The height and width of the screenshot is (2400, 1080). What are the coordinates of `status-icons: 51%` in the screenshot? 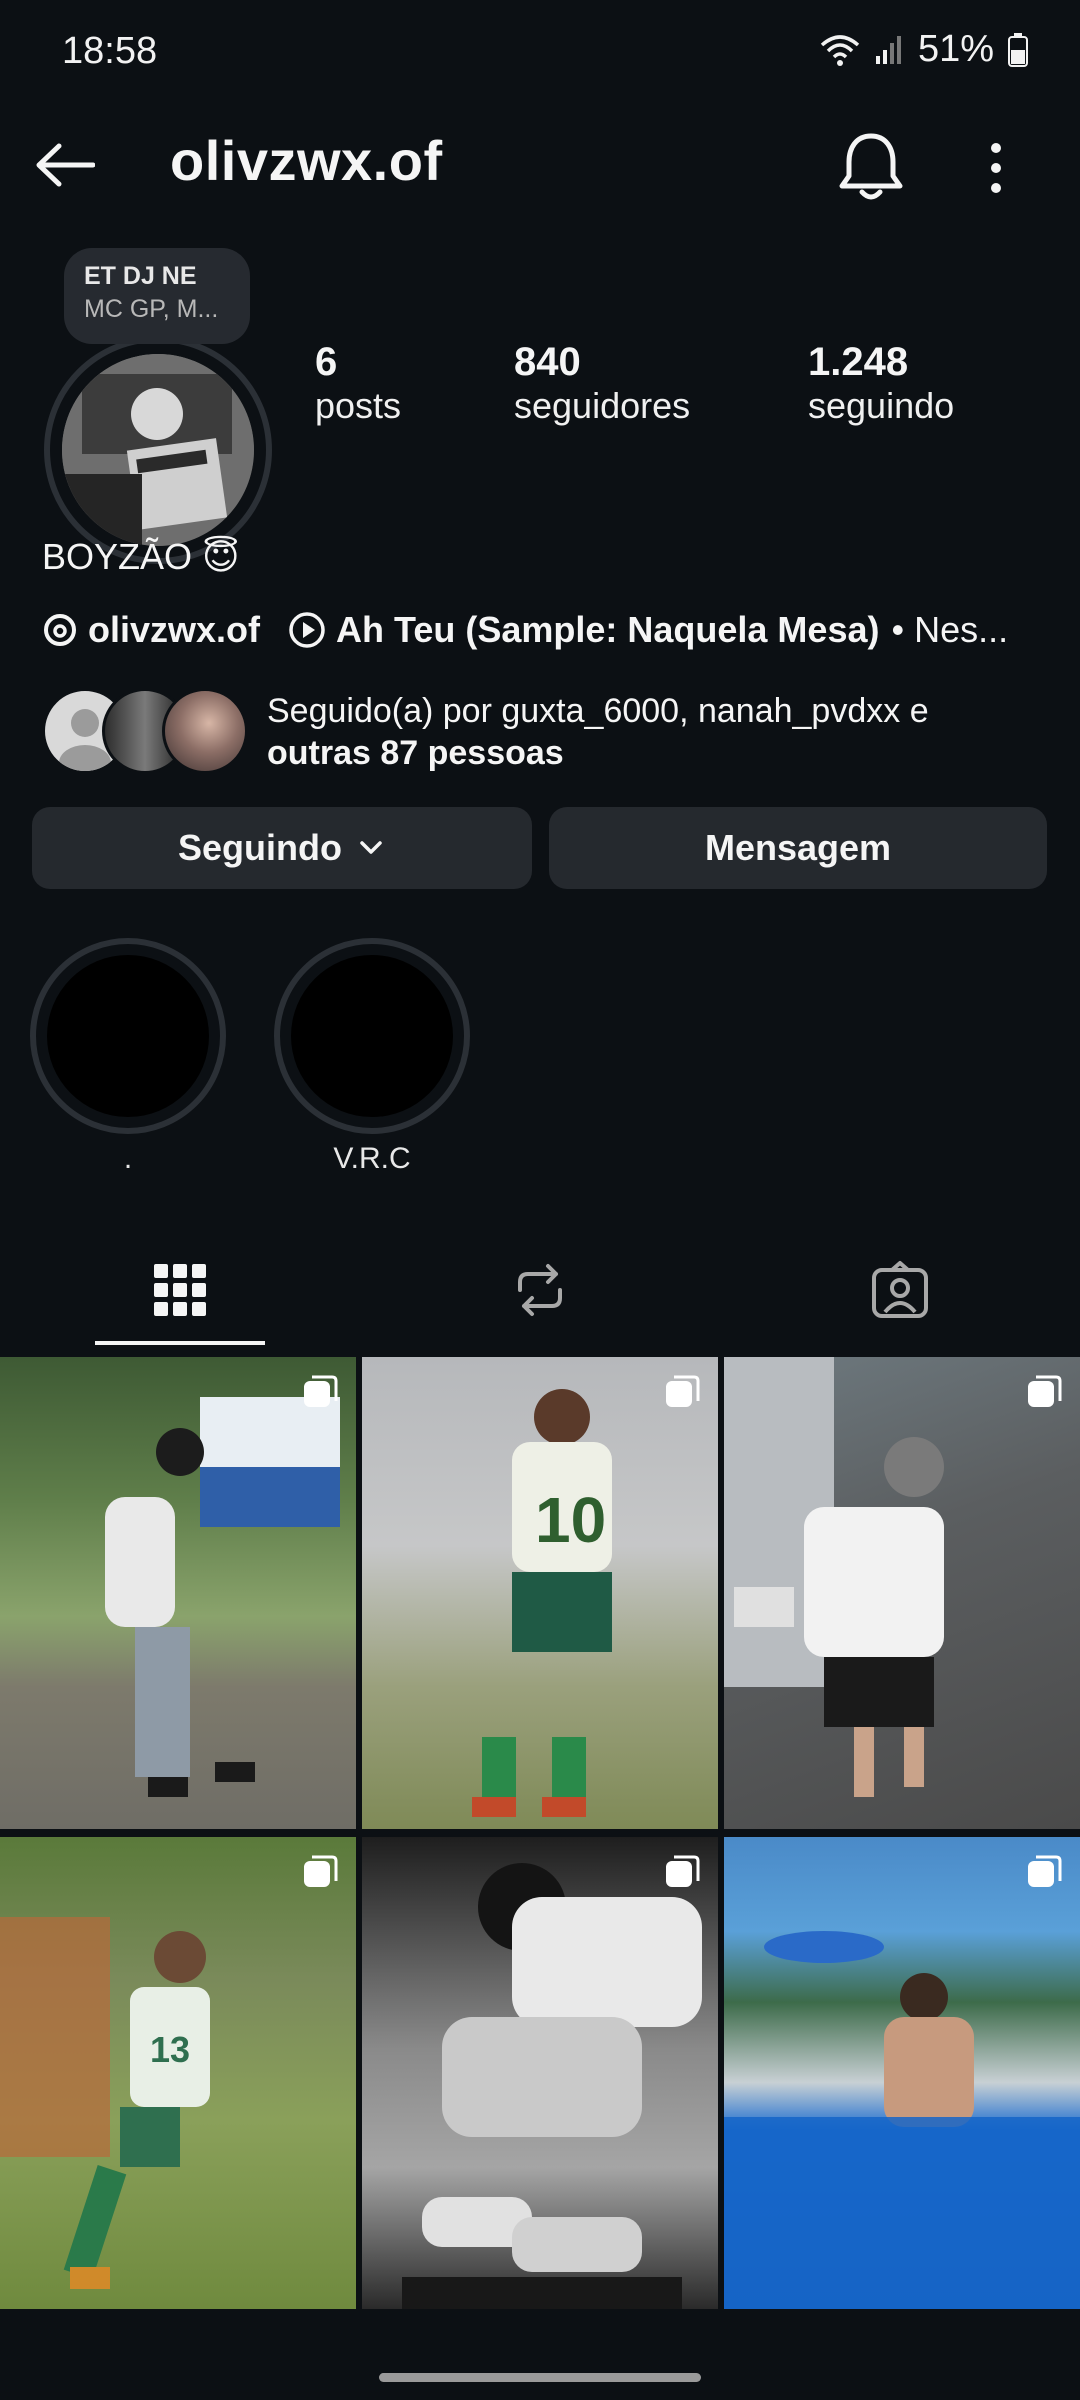 It's located at (924, 49).